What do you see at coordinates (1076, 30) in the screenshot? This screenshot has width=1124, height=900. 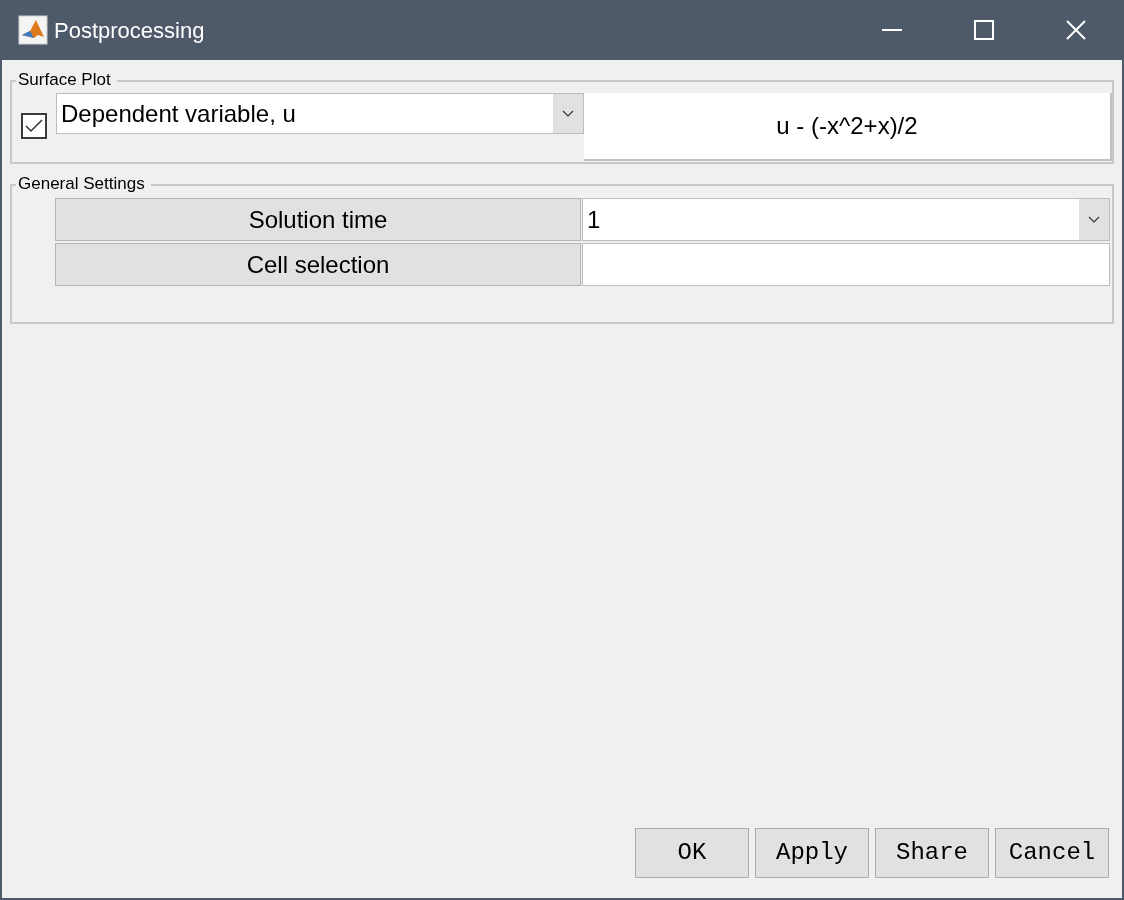 I see `close-icon` at bounding box center [1076, 30].